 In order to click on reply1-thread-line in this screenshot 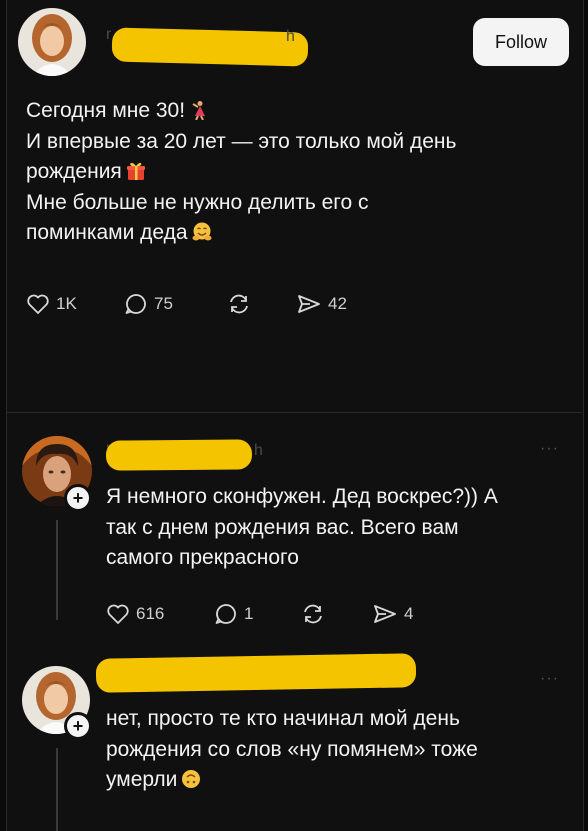, I will do `click(57, 570)`.